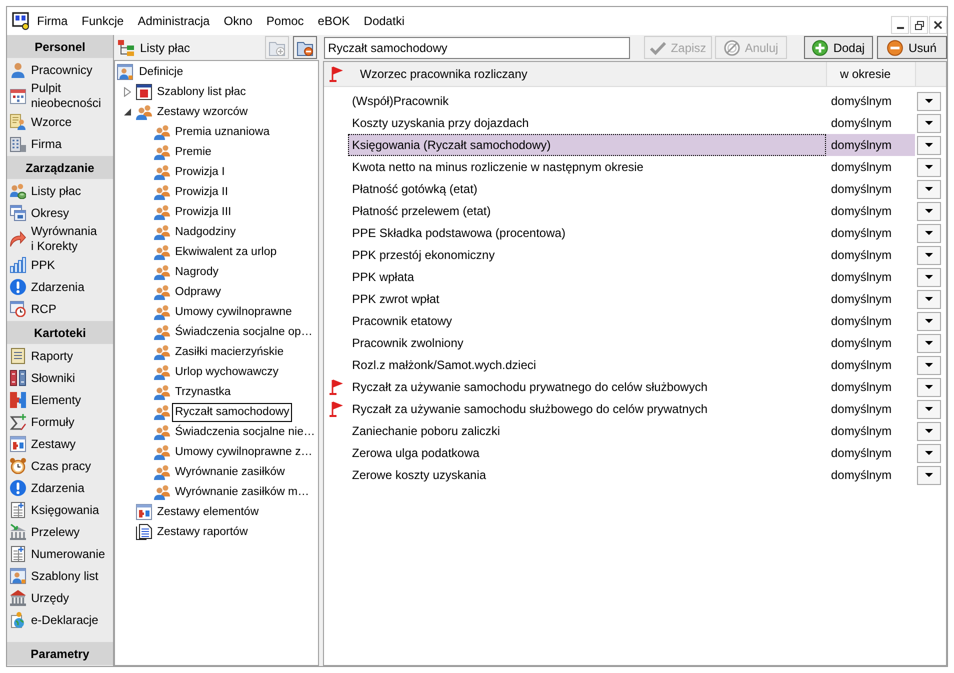  Describe the element at coordinates (285, 21) in the screenshot. I see `menu-item: Pomoc` at that location.